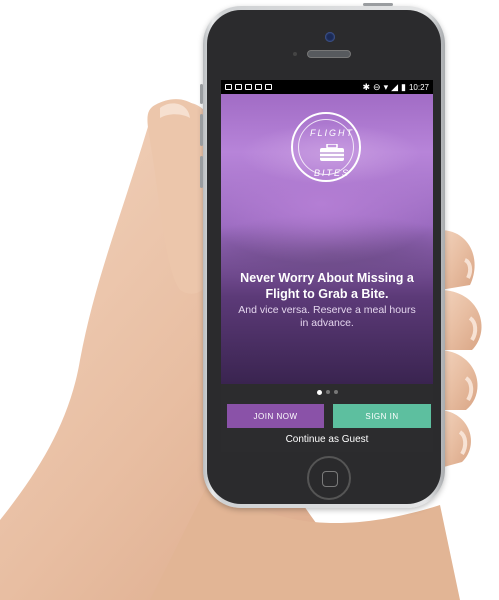  What do you see at coordinates (331, 133) in the screenshot?
I see `logo-top-text: FLIGHT` at bounding box center [331, 133].